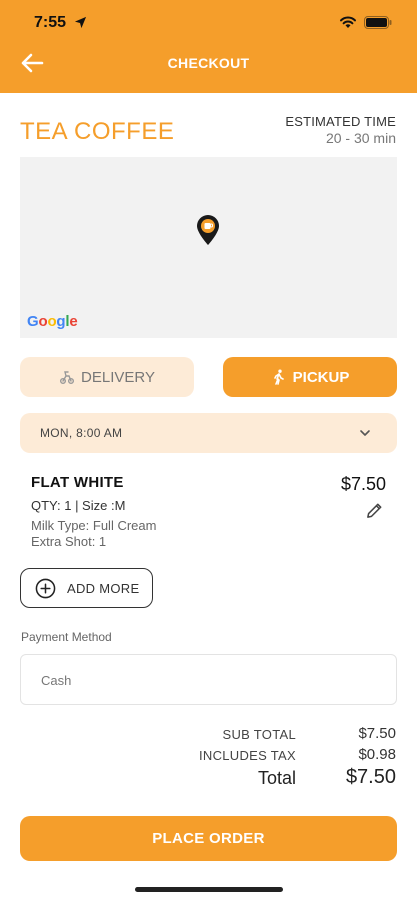 This screenshot has width=417, height=900. Describe the element at coordinates (45, 588) in the screenshot. I see `plus-circle-icon` at that location.